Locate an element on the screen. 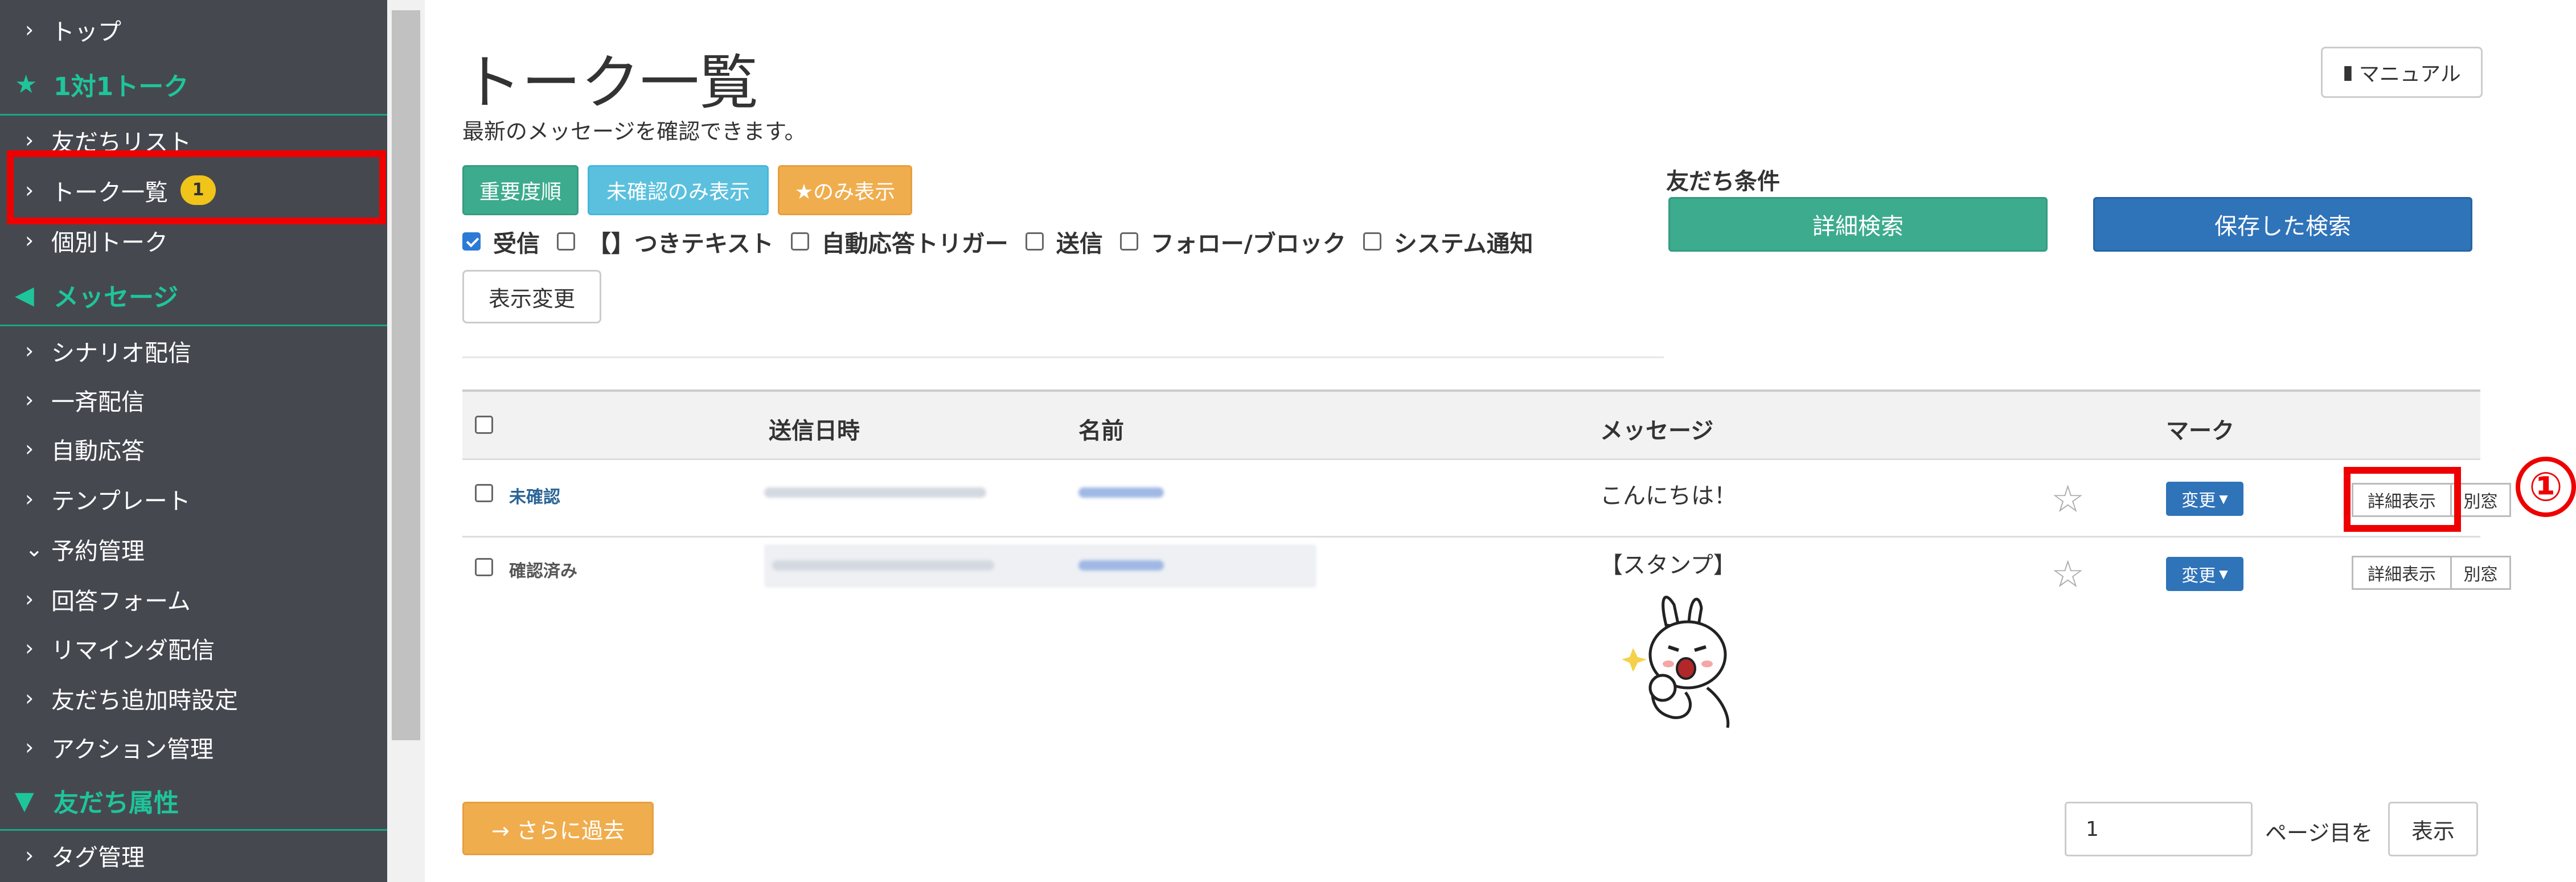 Image resolution: width=2576 pixels, height=882 pixels. filter-label: 【】つきテキスト is located at coordinates (681, 243).